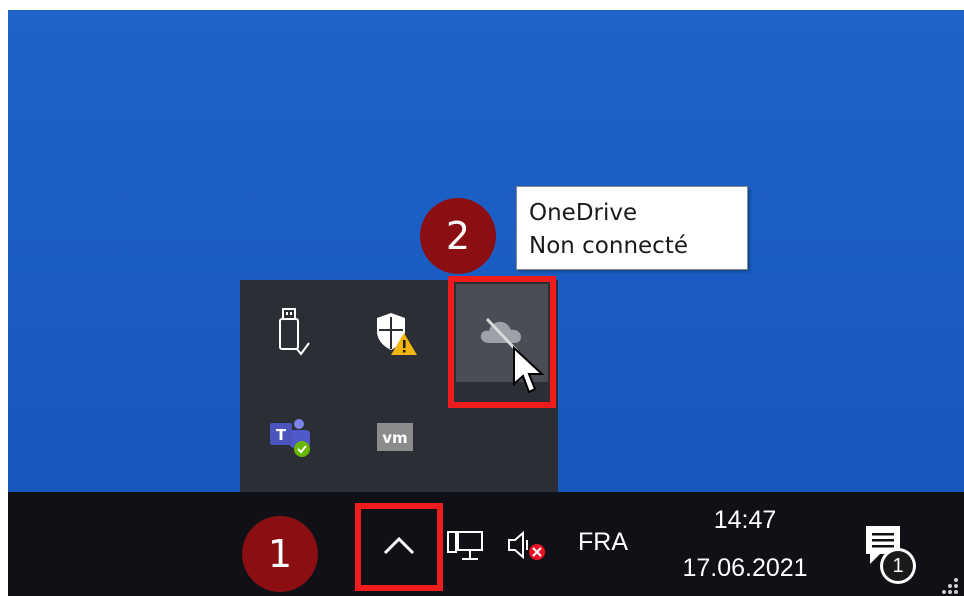  I want to click on mouse-cursor-icon, so click(529, 370).